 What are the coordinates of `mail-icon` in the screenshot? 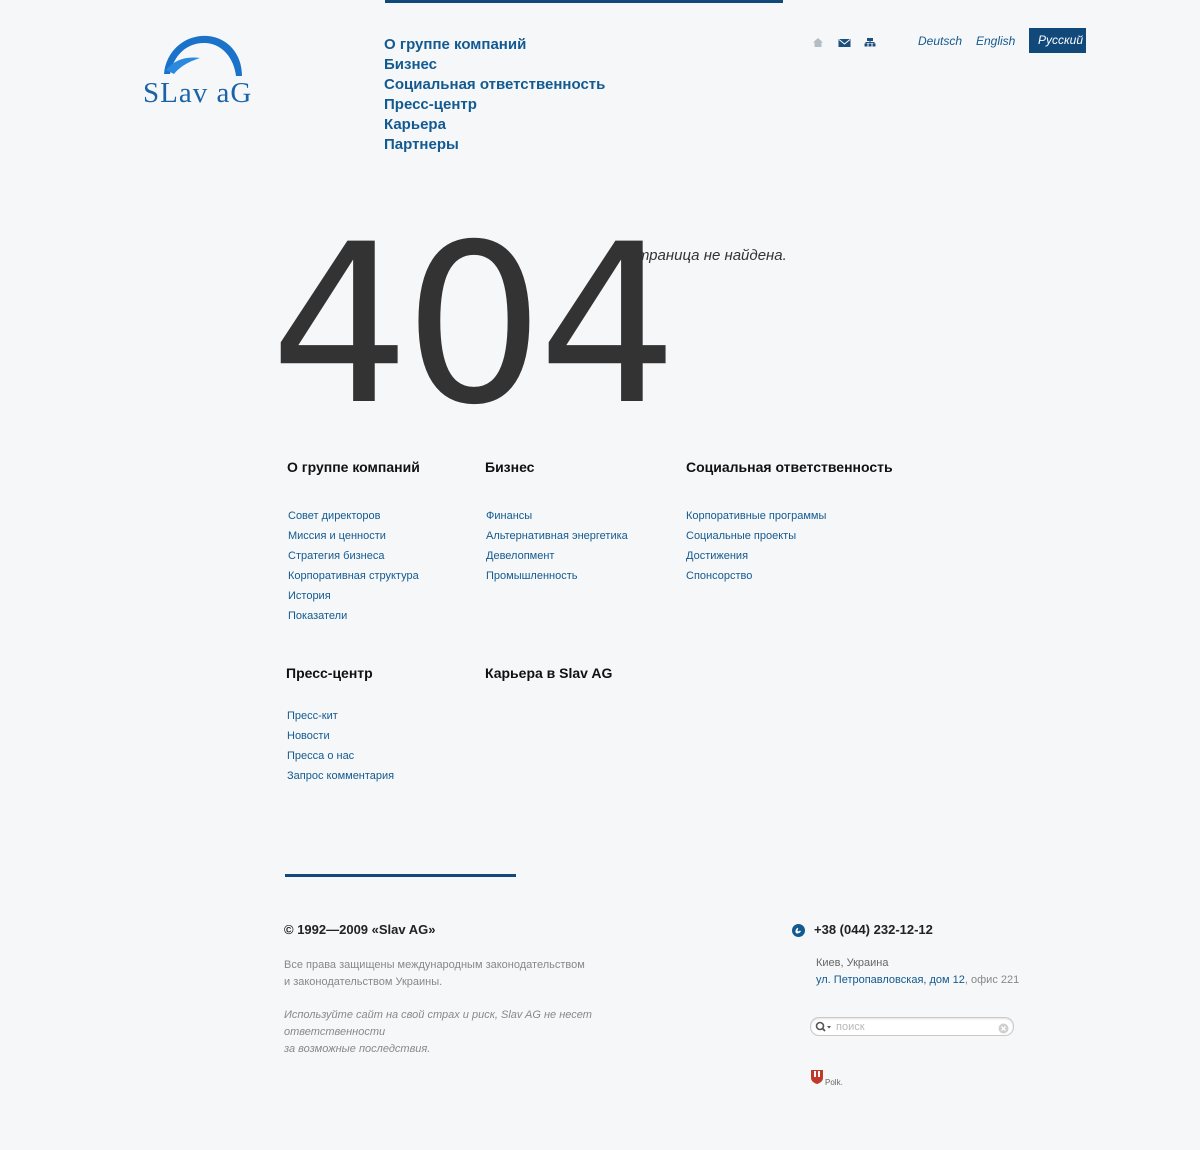 It's located at (844, 44).